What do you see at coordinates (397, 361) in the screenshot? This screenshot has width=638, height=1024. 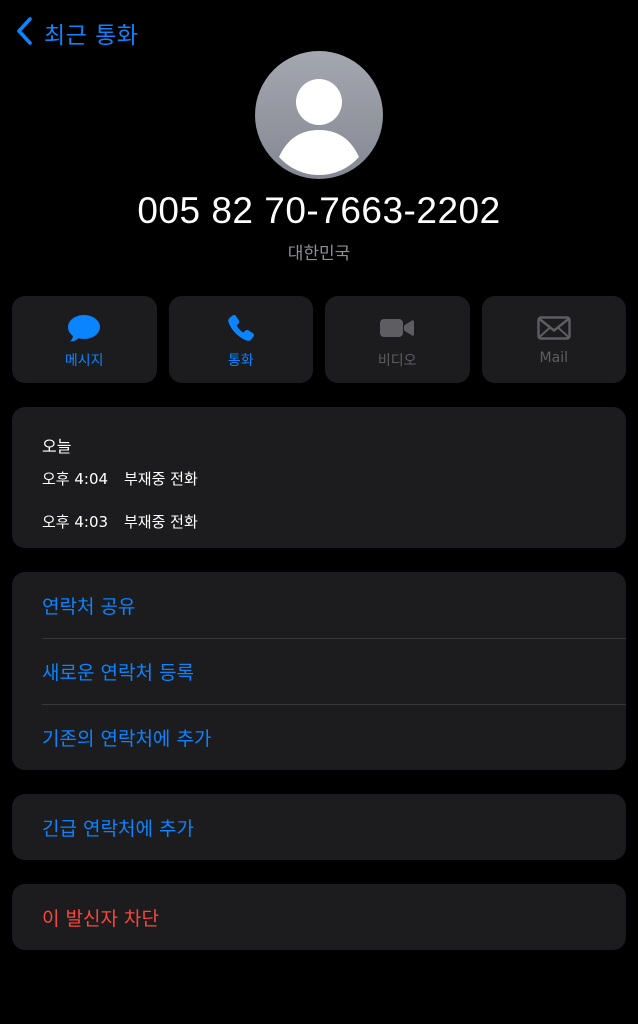 I see `video-label: 비디오` at bounding box center [397, 361].